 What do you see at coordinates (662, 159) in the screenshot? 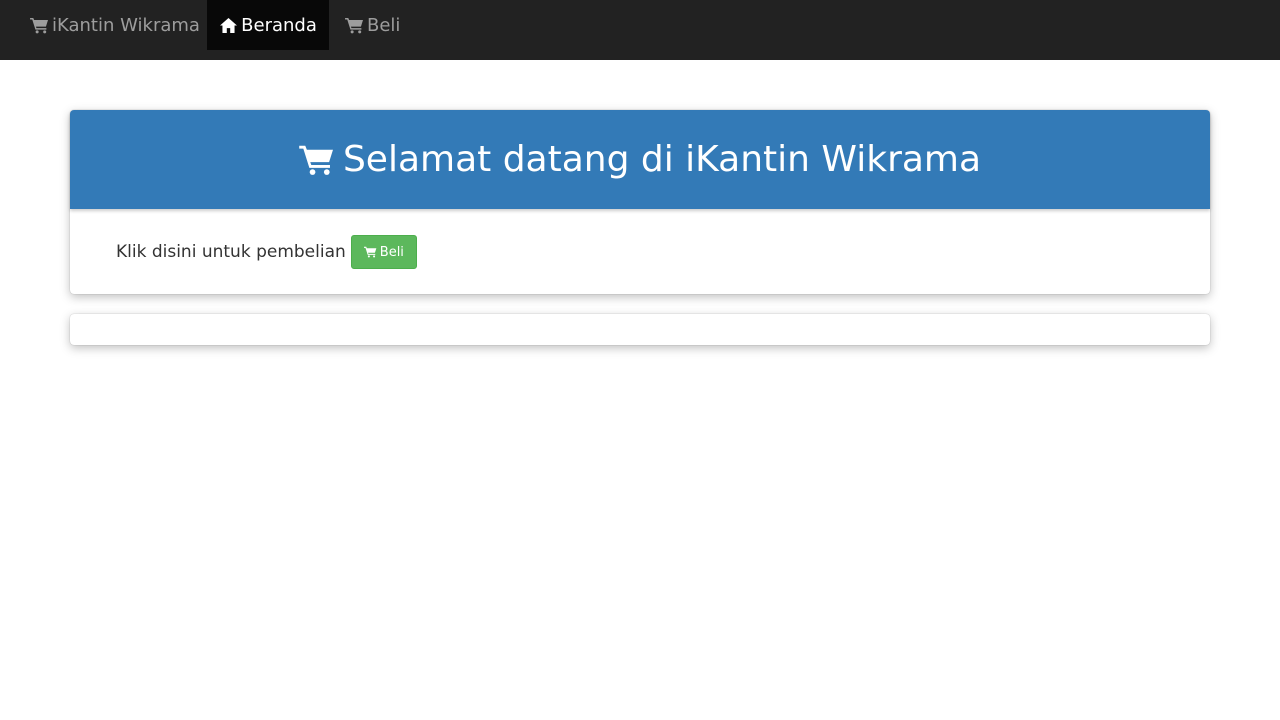
I see `page-title: Selamat datang di iKantin Wikrama` at bounding box center [662, 159].